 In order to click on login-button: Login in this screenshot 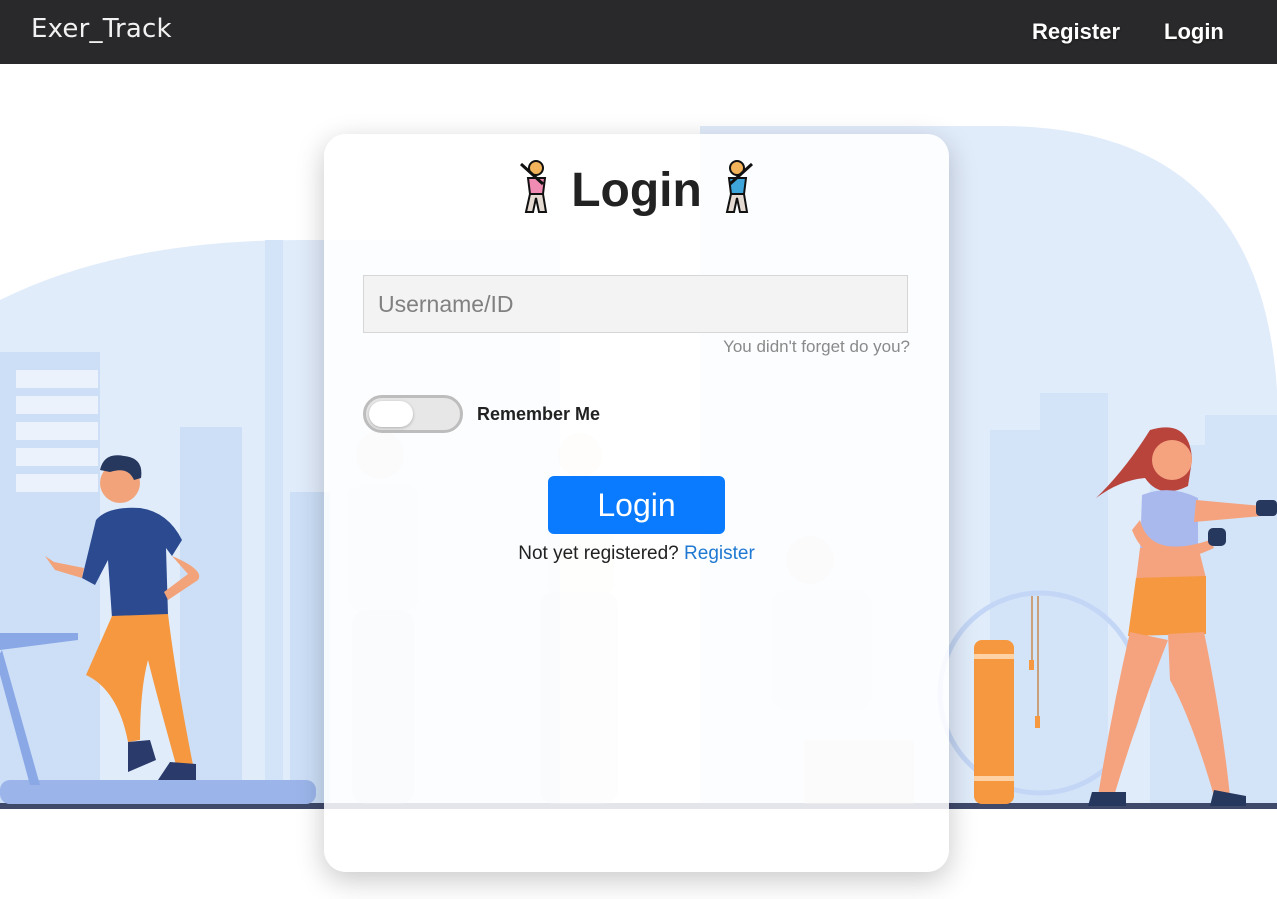, I will do `click(636, 505)`.